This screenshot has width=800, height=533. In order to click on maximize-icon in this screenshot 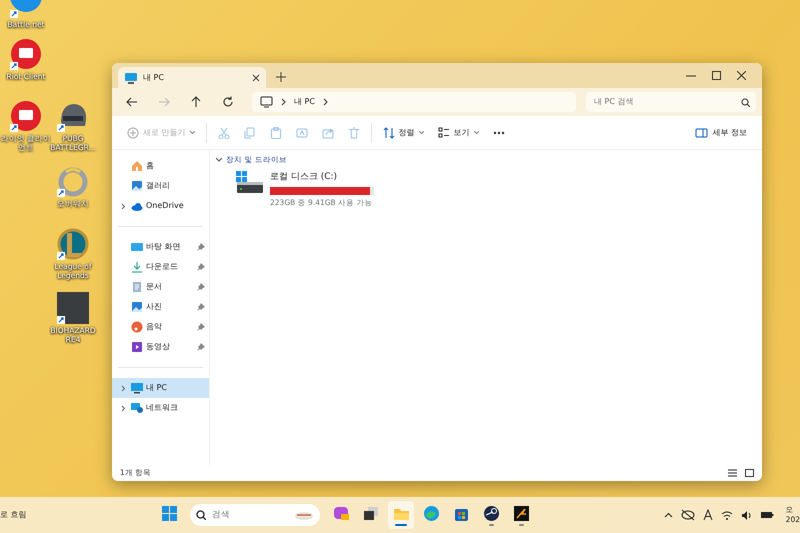, I will do `click(716, 75)`.